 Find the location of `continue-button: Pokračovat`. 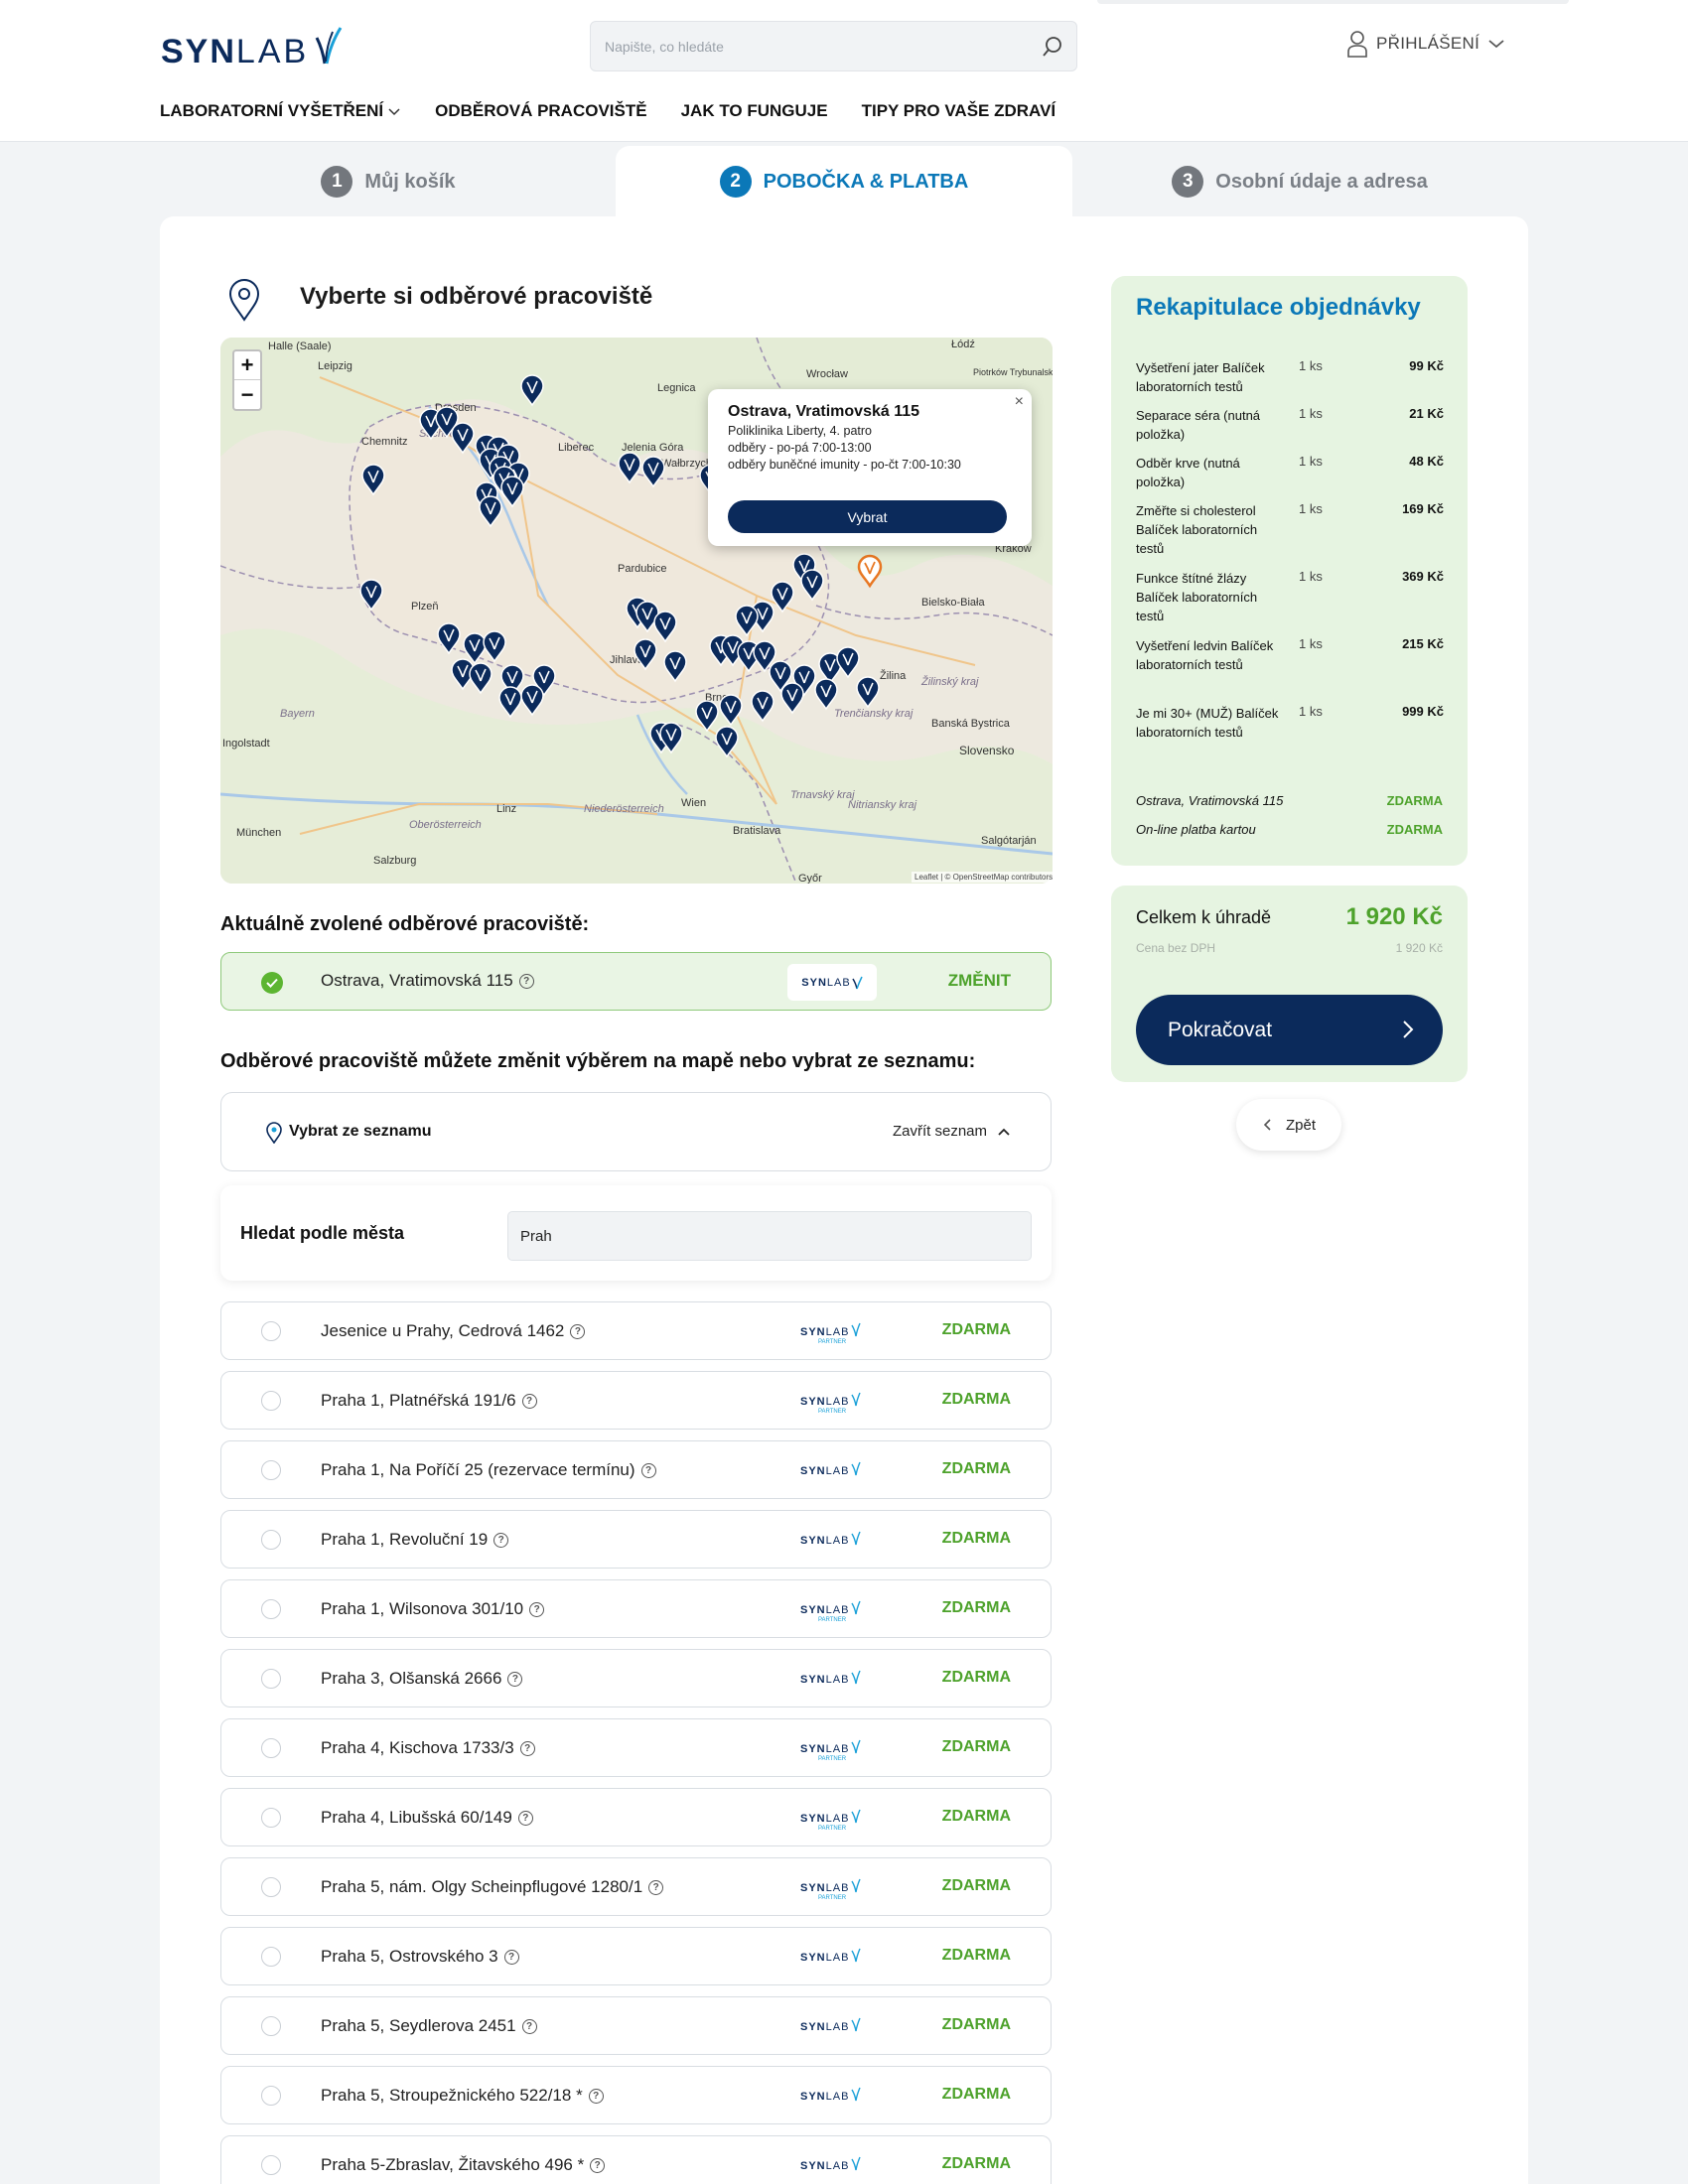

continue-button: Pokračovat is located at coordinates (1289, 1030).